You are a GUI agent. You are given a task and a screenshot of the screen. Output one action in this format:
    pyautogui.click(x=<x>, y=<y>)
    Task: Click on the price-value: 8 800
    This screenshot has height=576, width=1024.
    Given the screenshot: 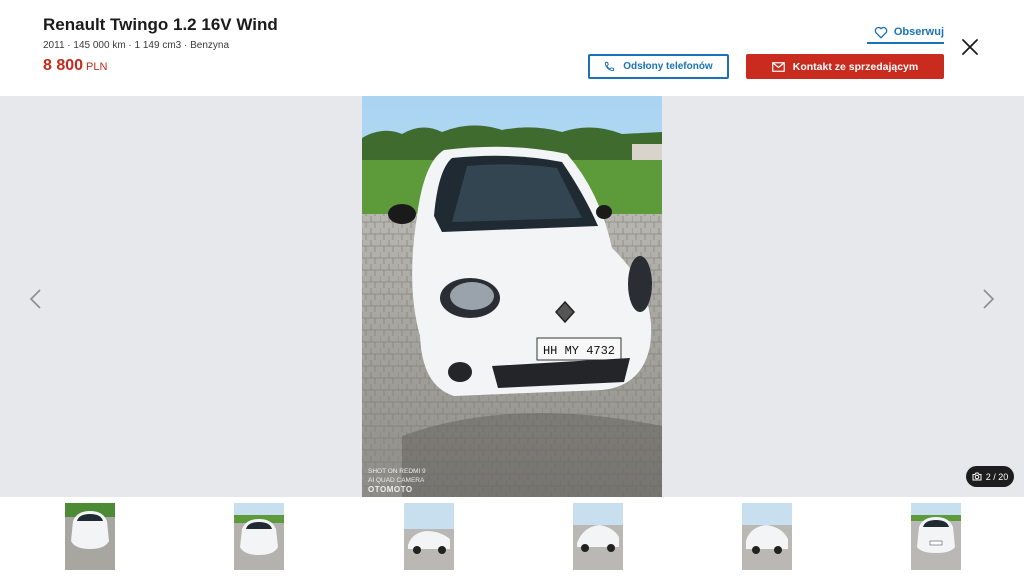 What is the action you would take?
    pyautogui.click(x=63, y=65)
    